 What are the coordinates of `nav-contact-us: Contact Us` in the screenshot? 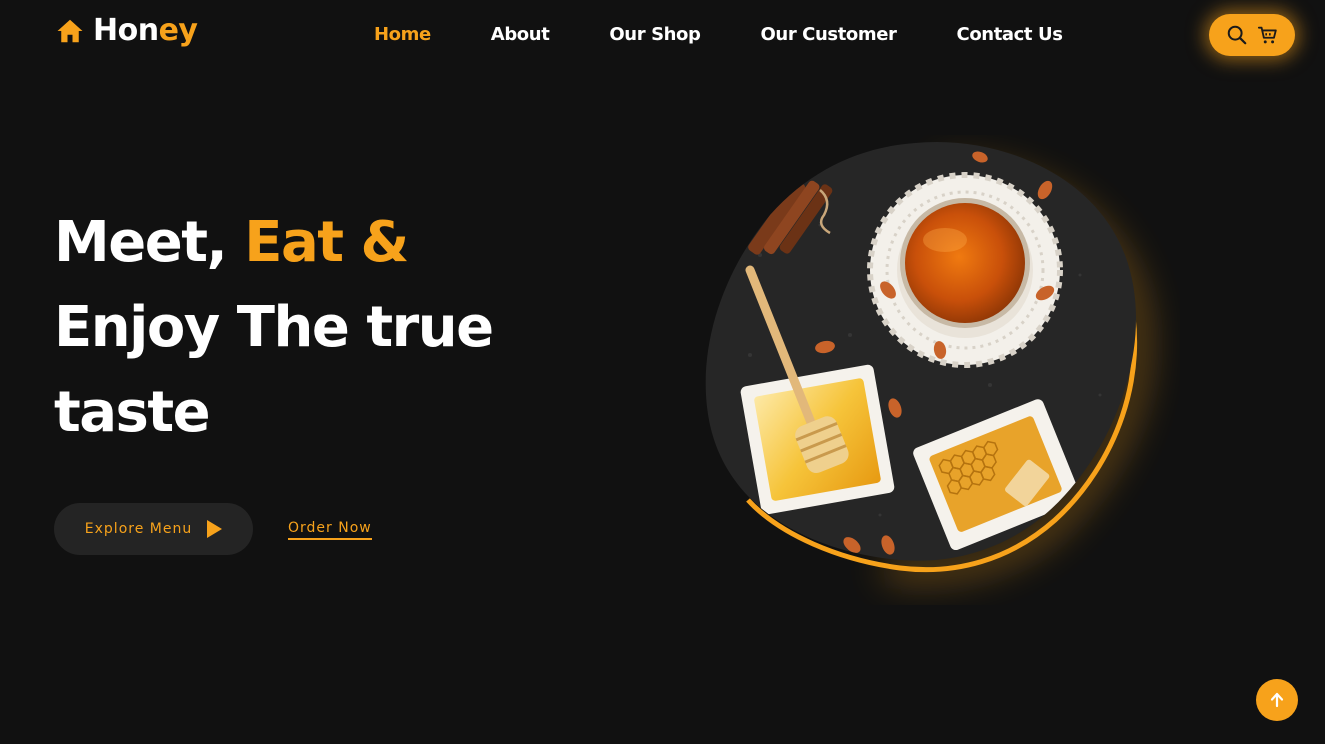 It's located at (1010, 34).